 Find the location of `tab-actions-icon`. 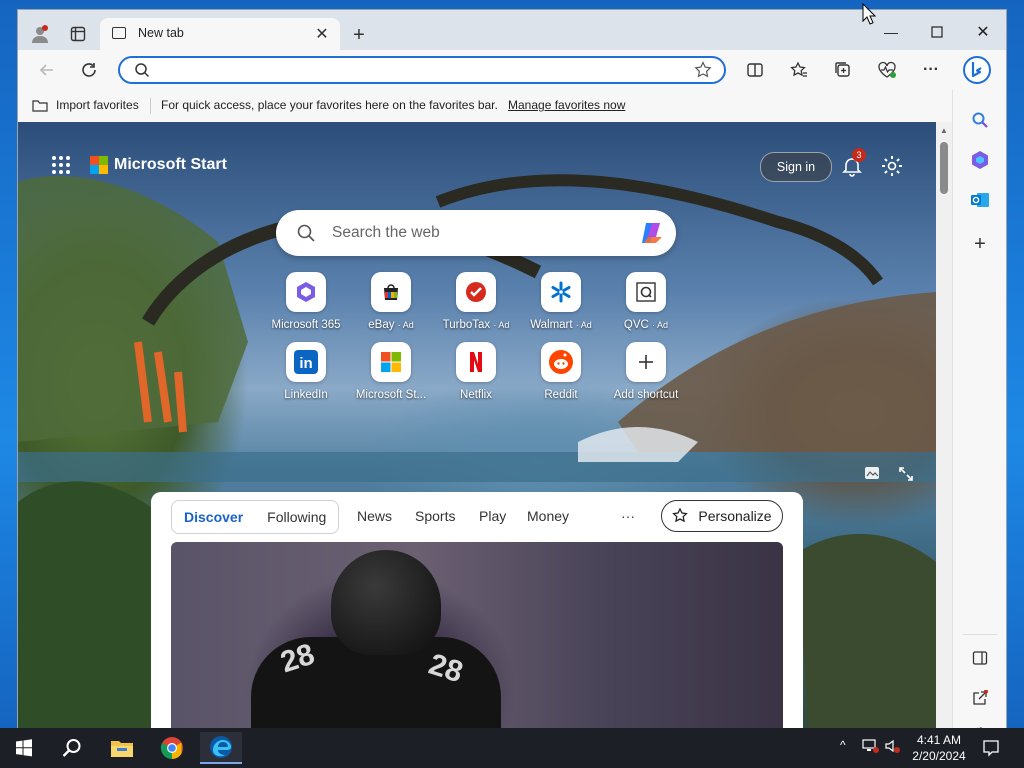

tab-actions-icon is located at coordinates (78, 34).